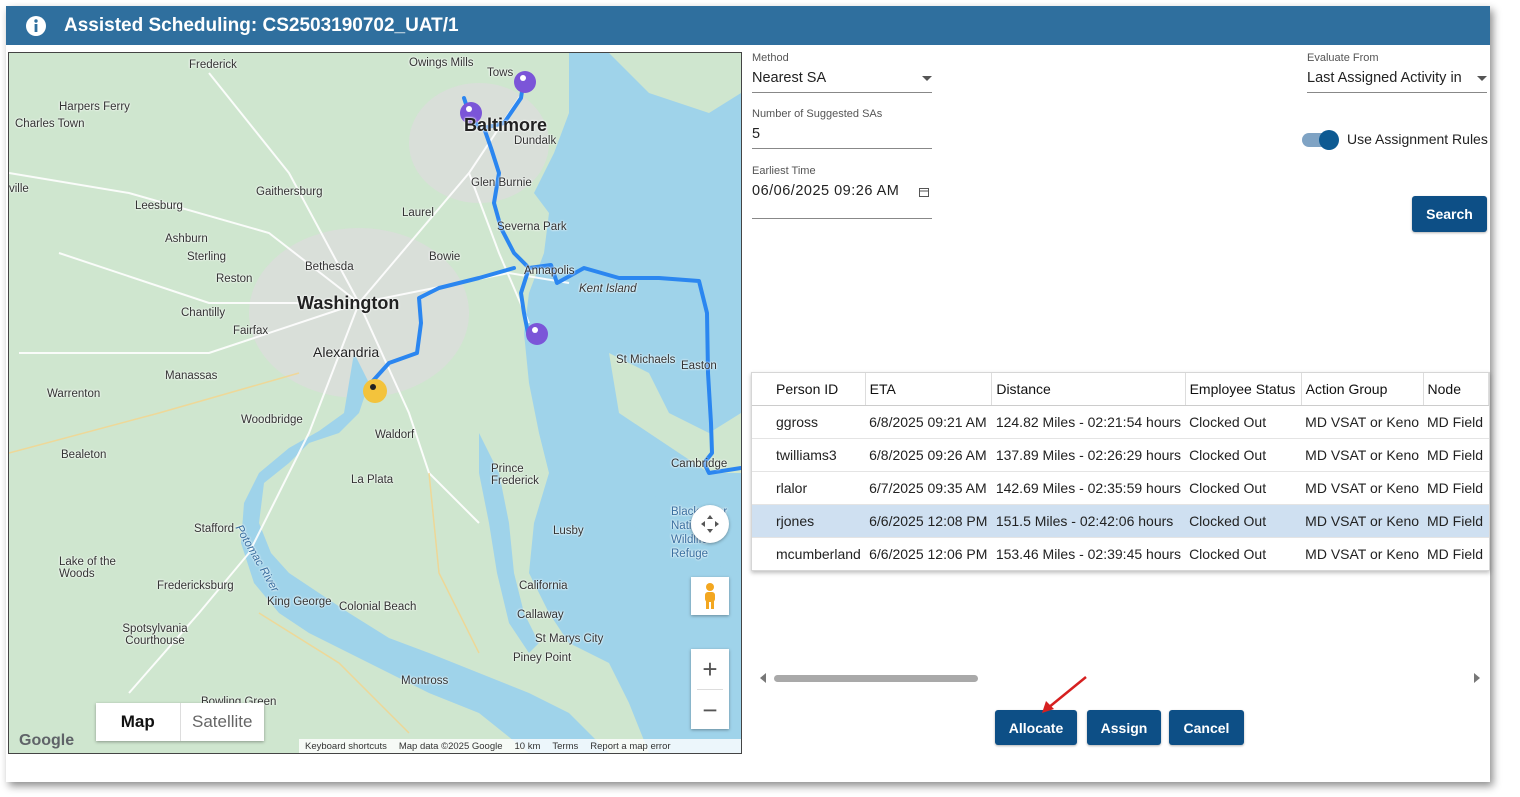 The image size is (1520, 797). I want to click on method-select: Nearest SA, so click(789, 78).